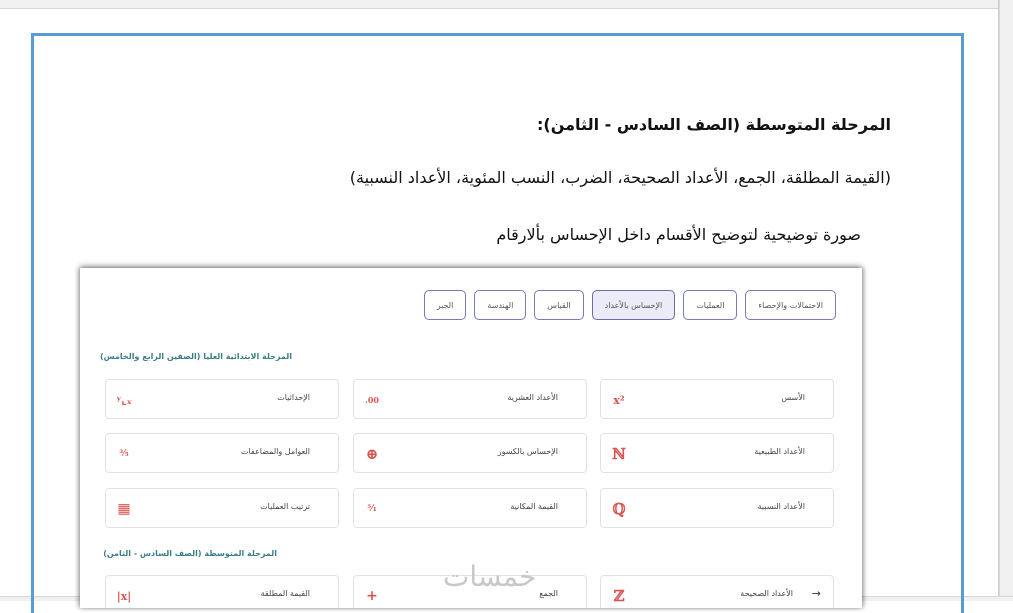 Image resolution: width=1013 pixels, height=613 pixels. I want to click on top-ruler-bar, so click(506, 4).